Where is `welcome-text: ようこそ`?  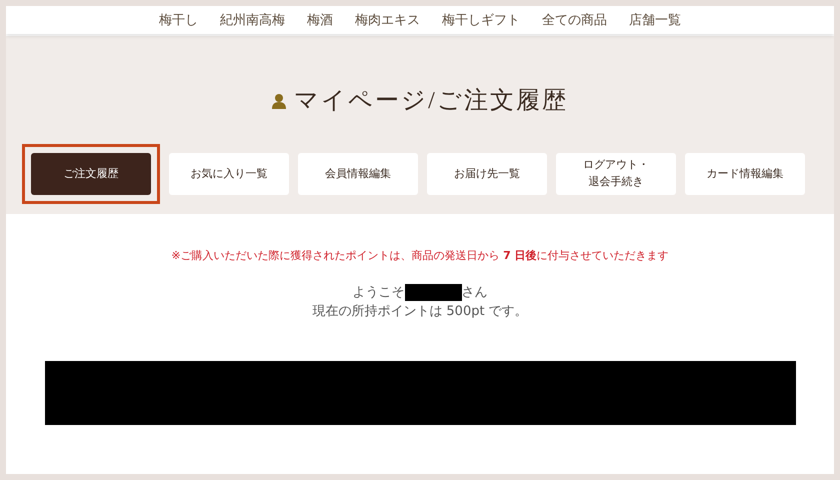 welcome-text: ようこそ is located at coordinates (378, 293).